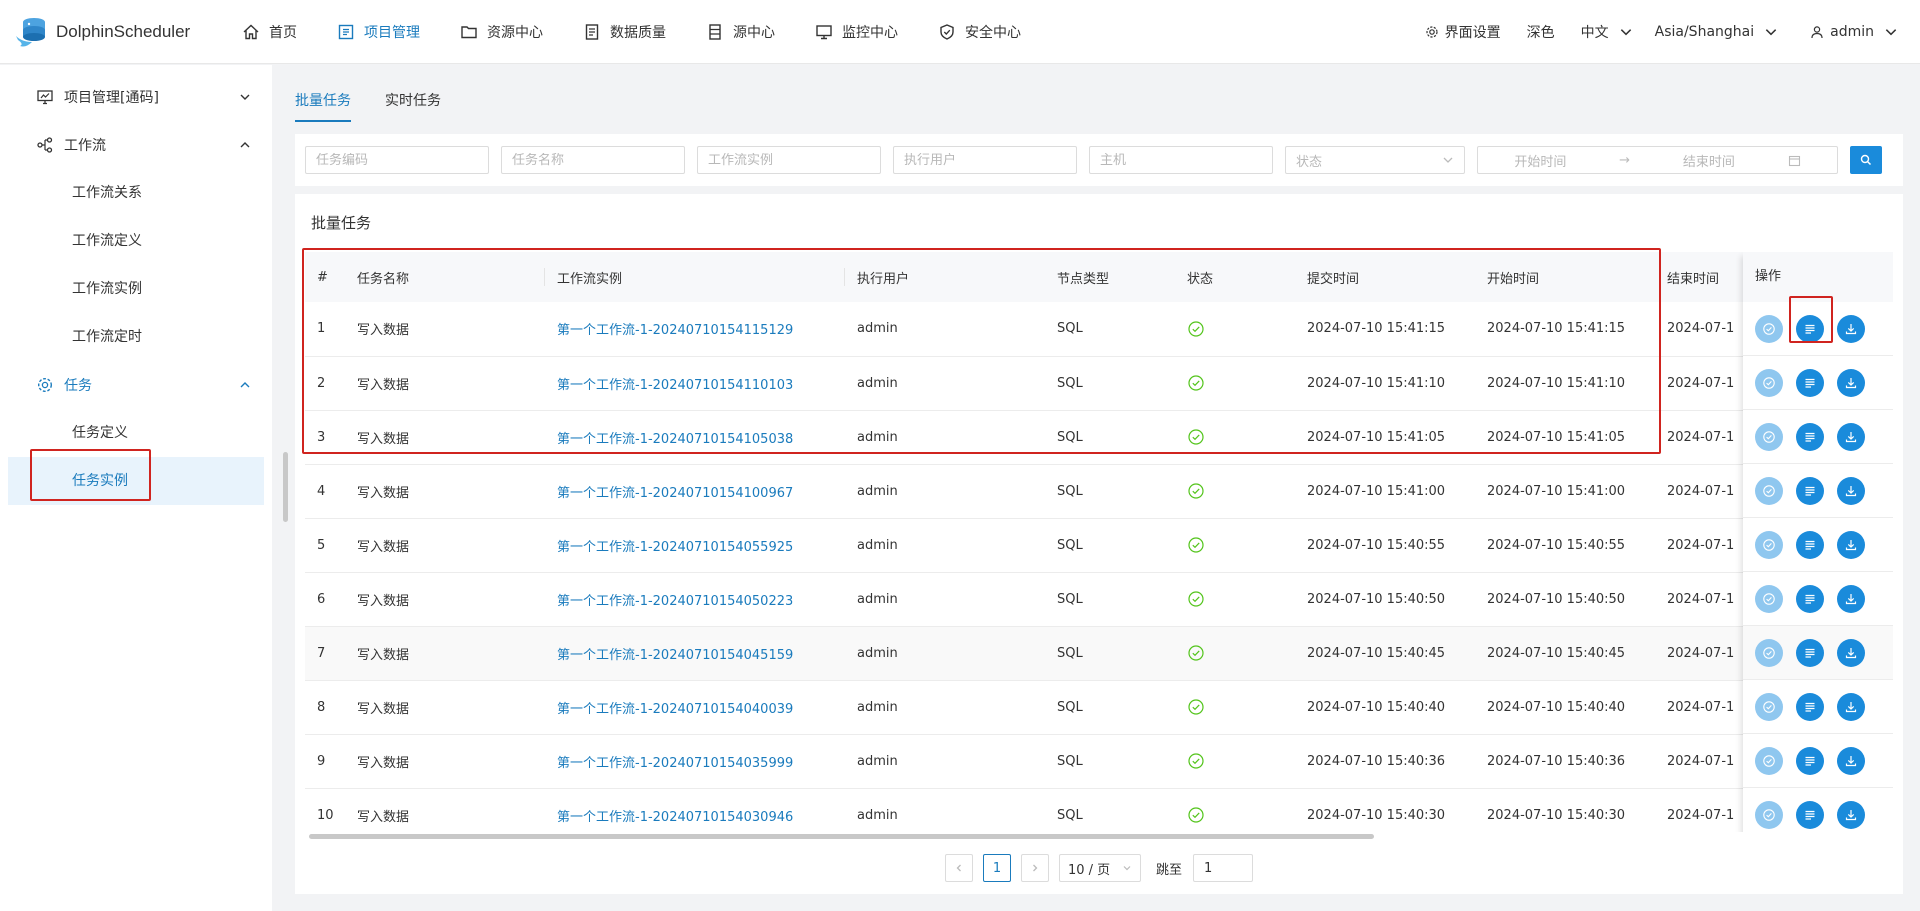  I want to click on col-exec-user: 执行用户, so click(945, 277).